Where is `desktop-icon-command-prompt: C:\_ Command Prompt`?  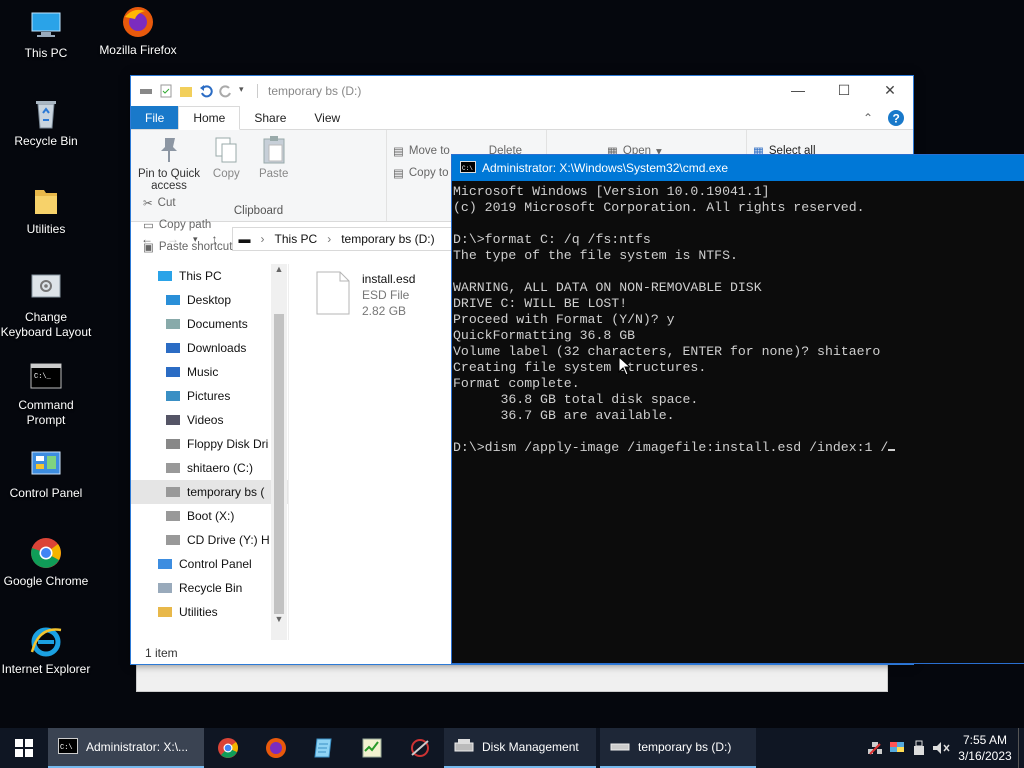 desktop-icon-command-prompt: C:\_ Command Prompt is located at coordinates (46, 394).